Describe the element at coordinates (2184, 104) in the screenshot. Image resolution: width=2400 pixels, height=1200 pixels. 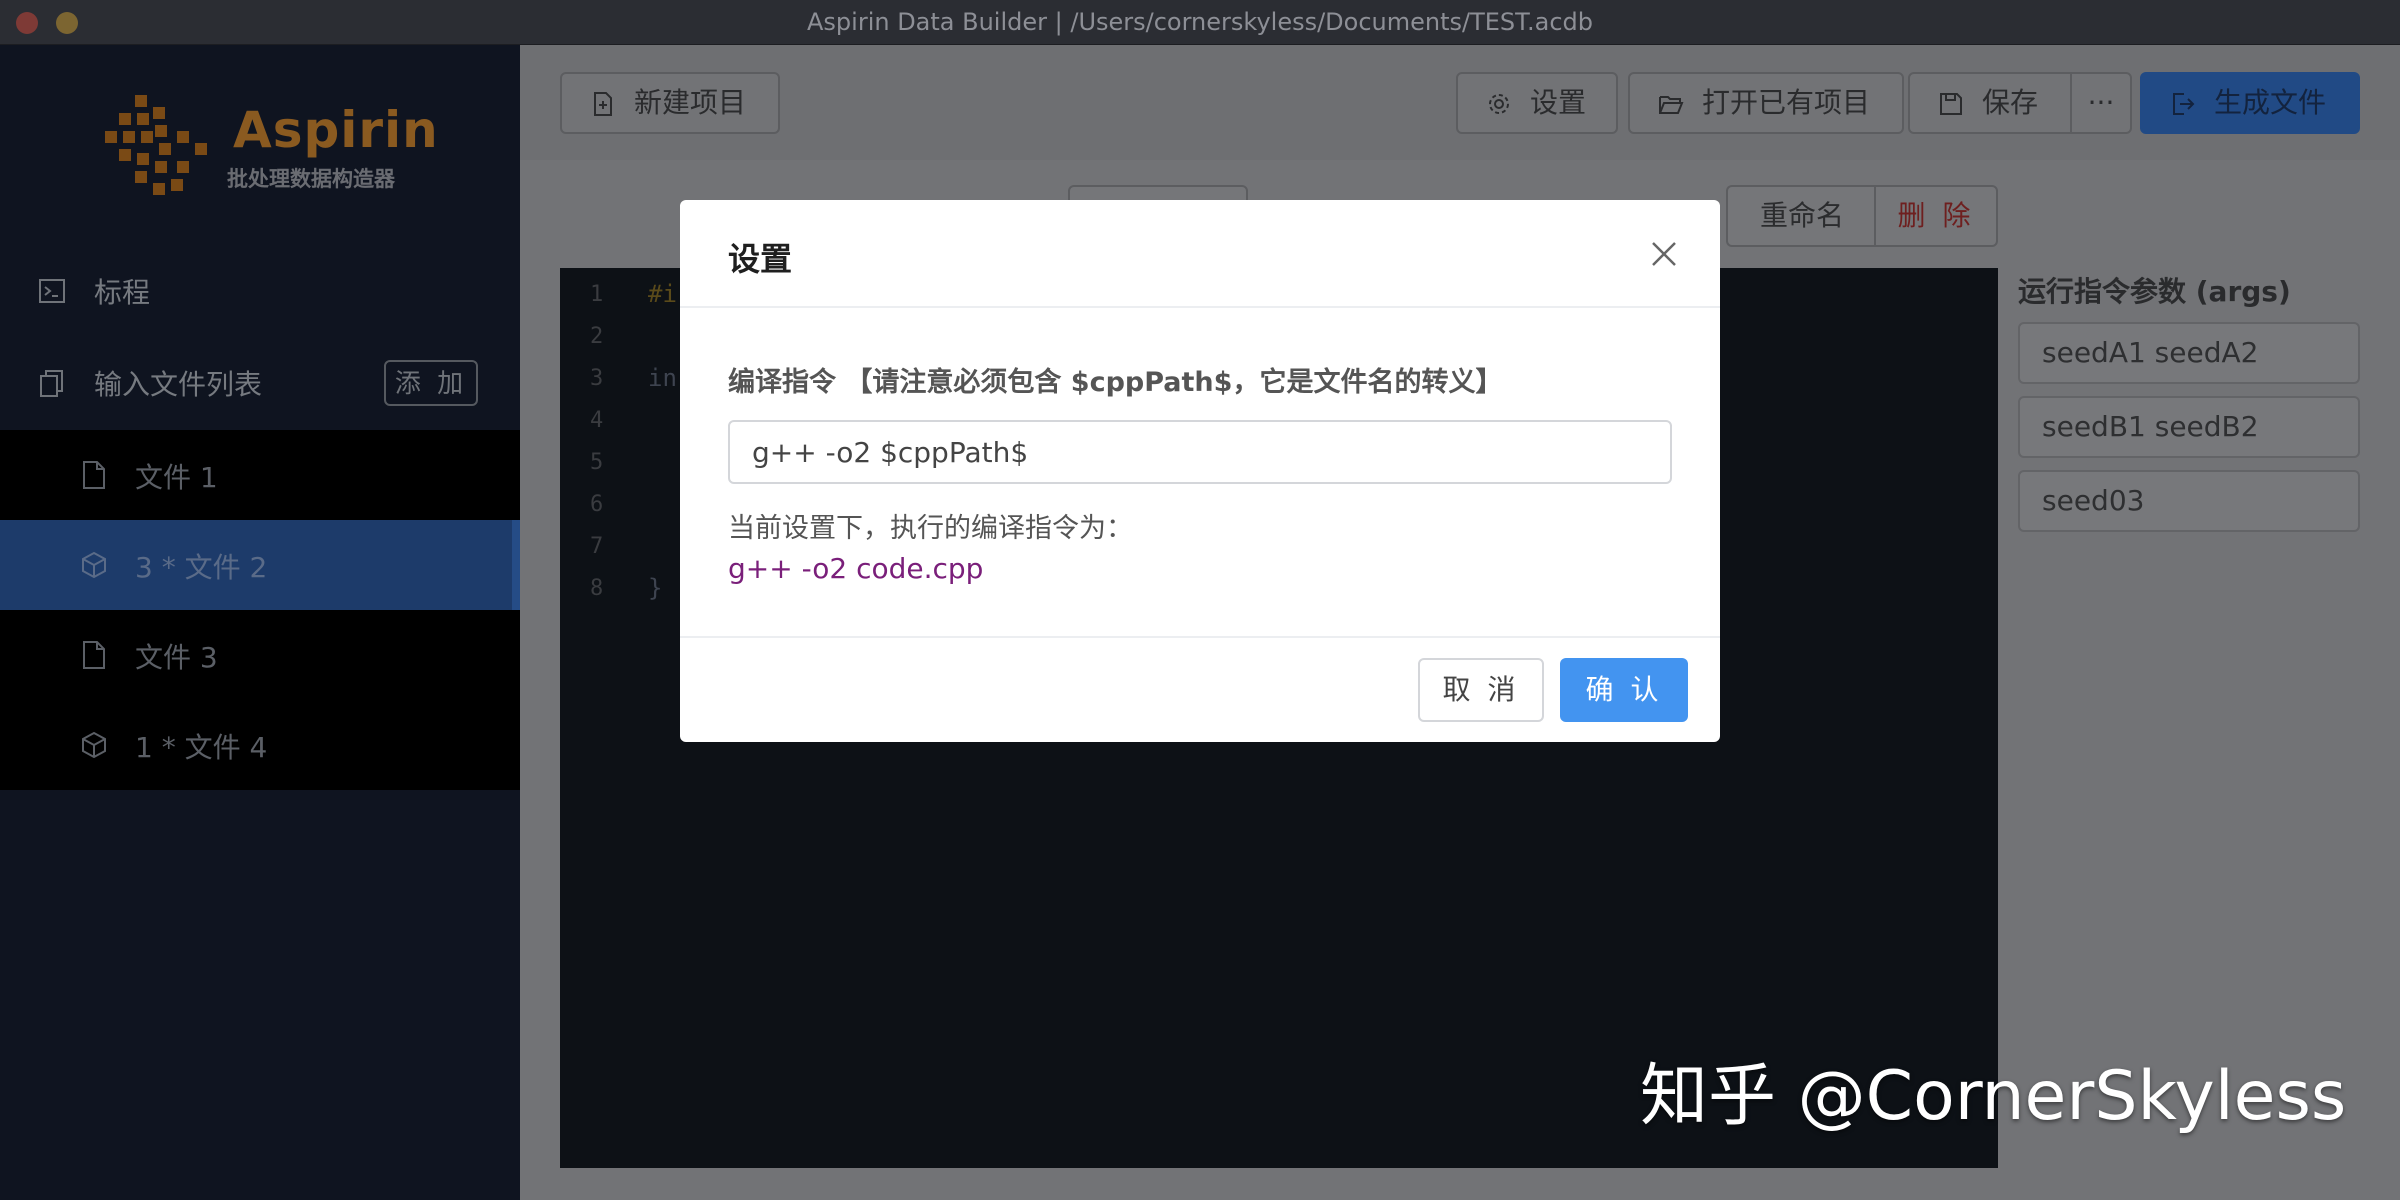
I see `export-icon` at that location.